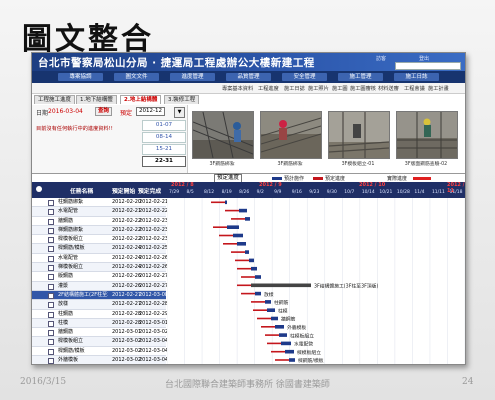 This screenshot has height=400, width=495. Describe the element at coordinates (363, 88) in the screenshot. I see `submenu-drawing-review: 施工圖審核` at that location.